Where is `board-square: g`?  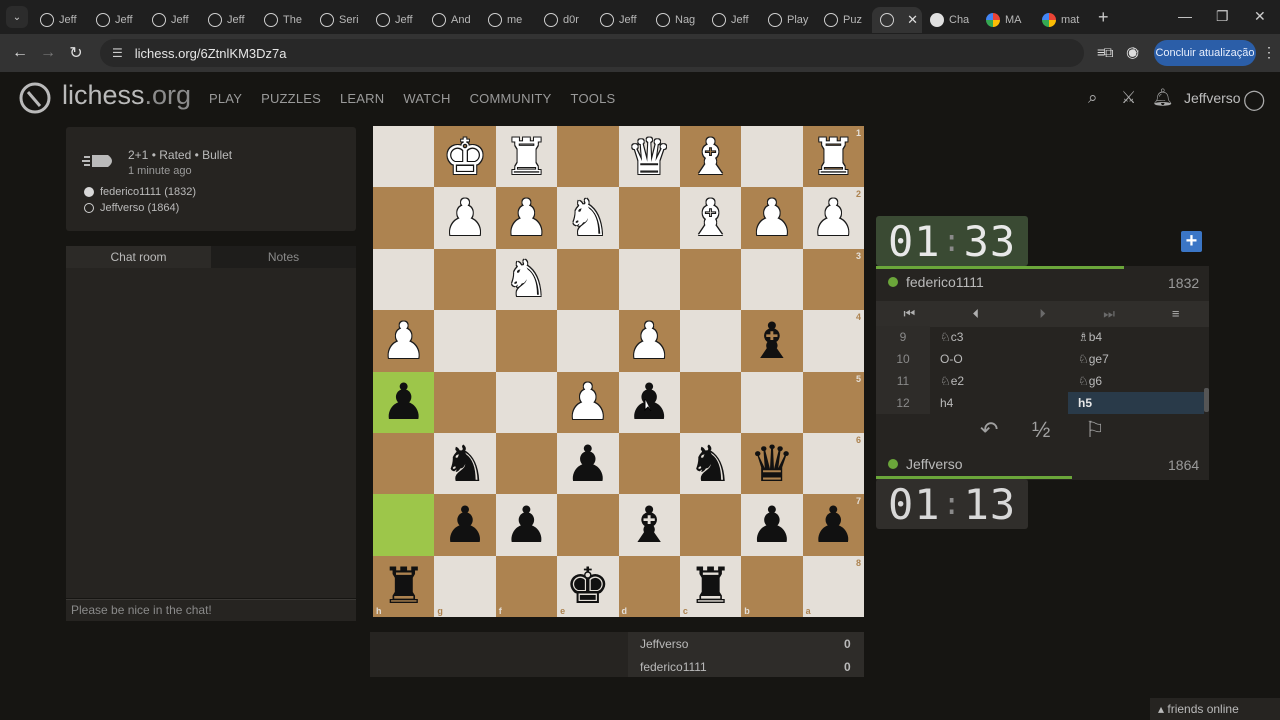 board-square: g is located at coordinates (465, 586).